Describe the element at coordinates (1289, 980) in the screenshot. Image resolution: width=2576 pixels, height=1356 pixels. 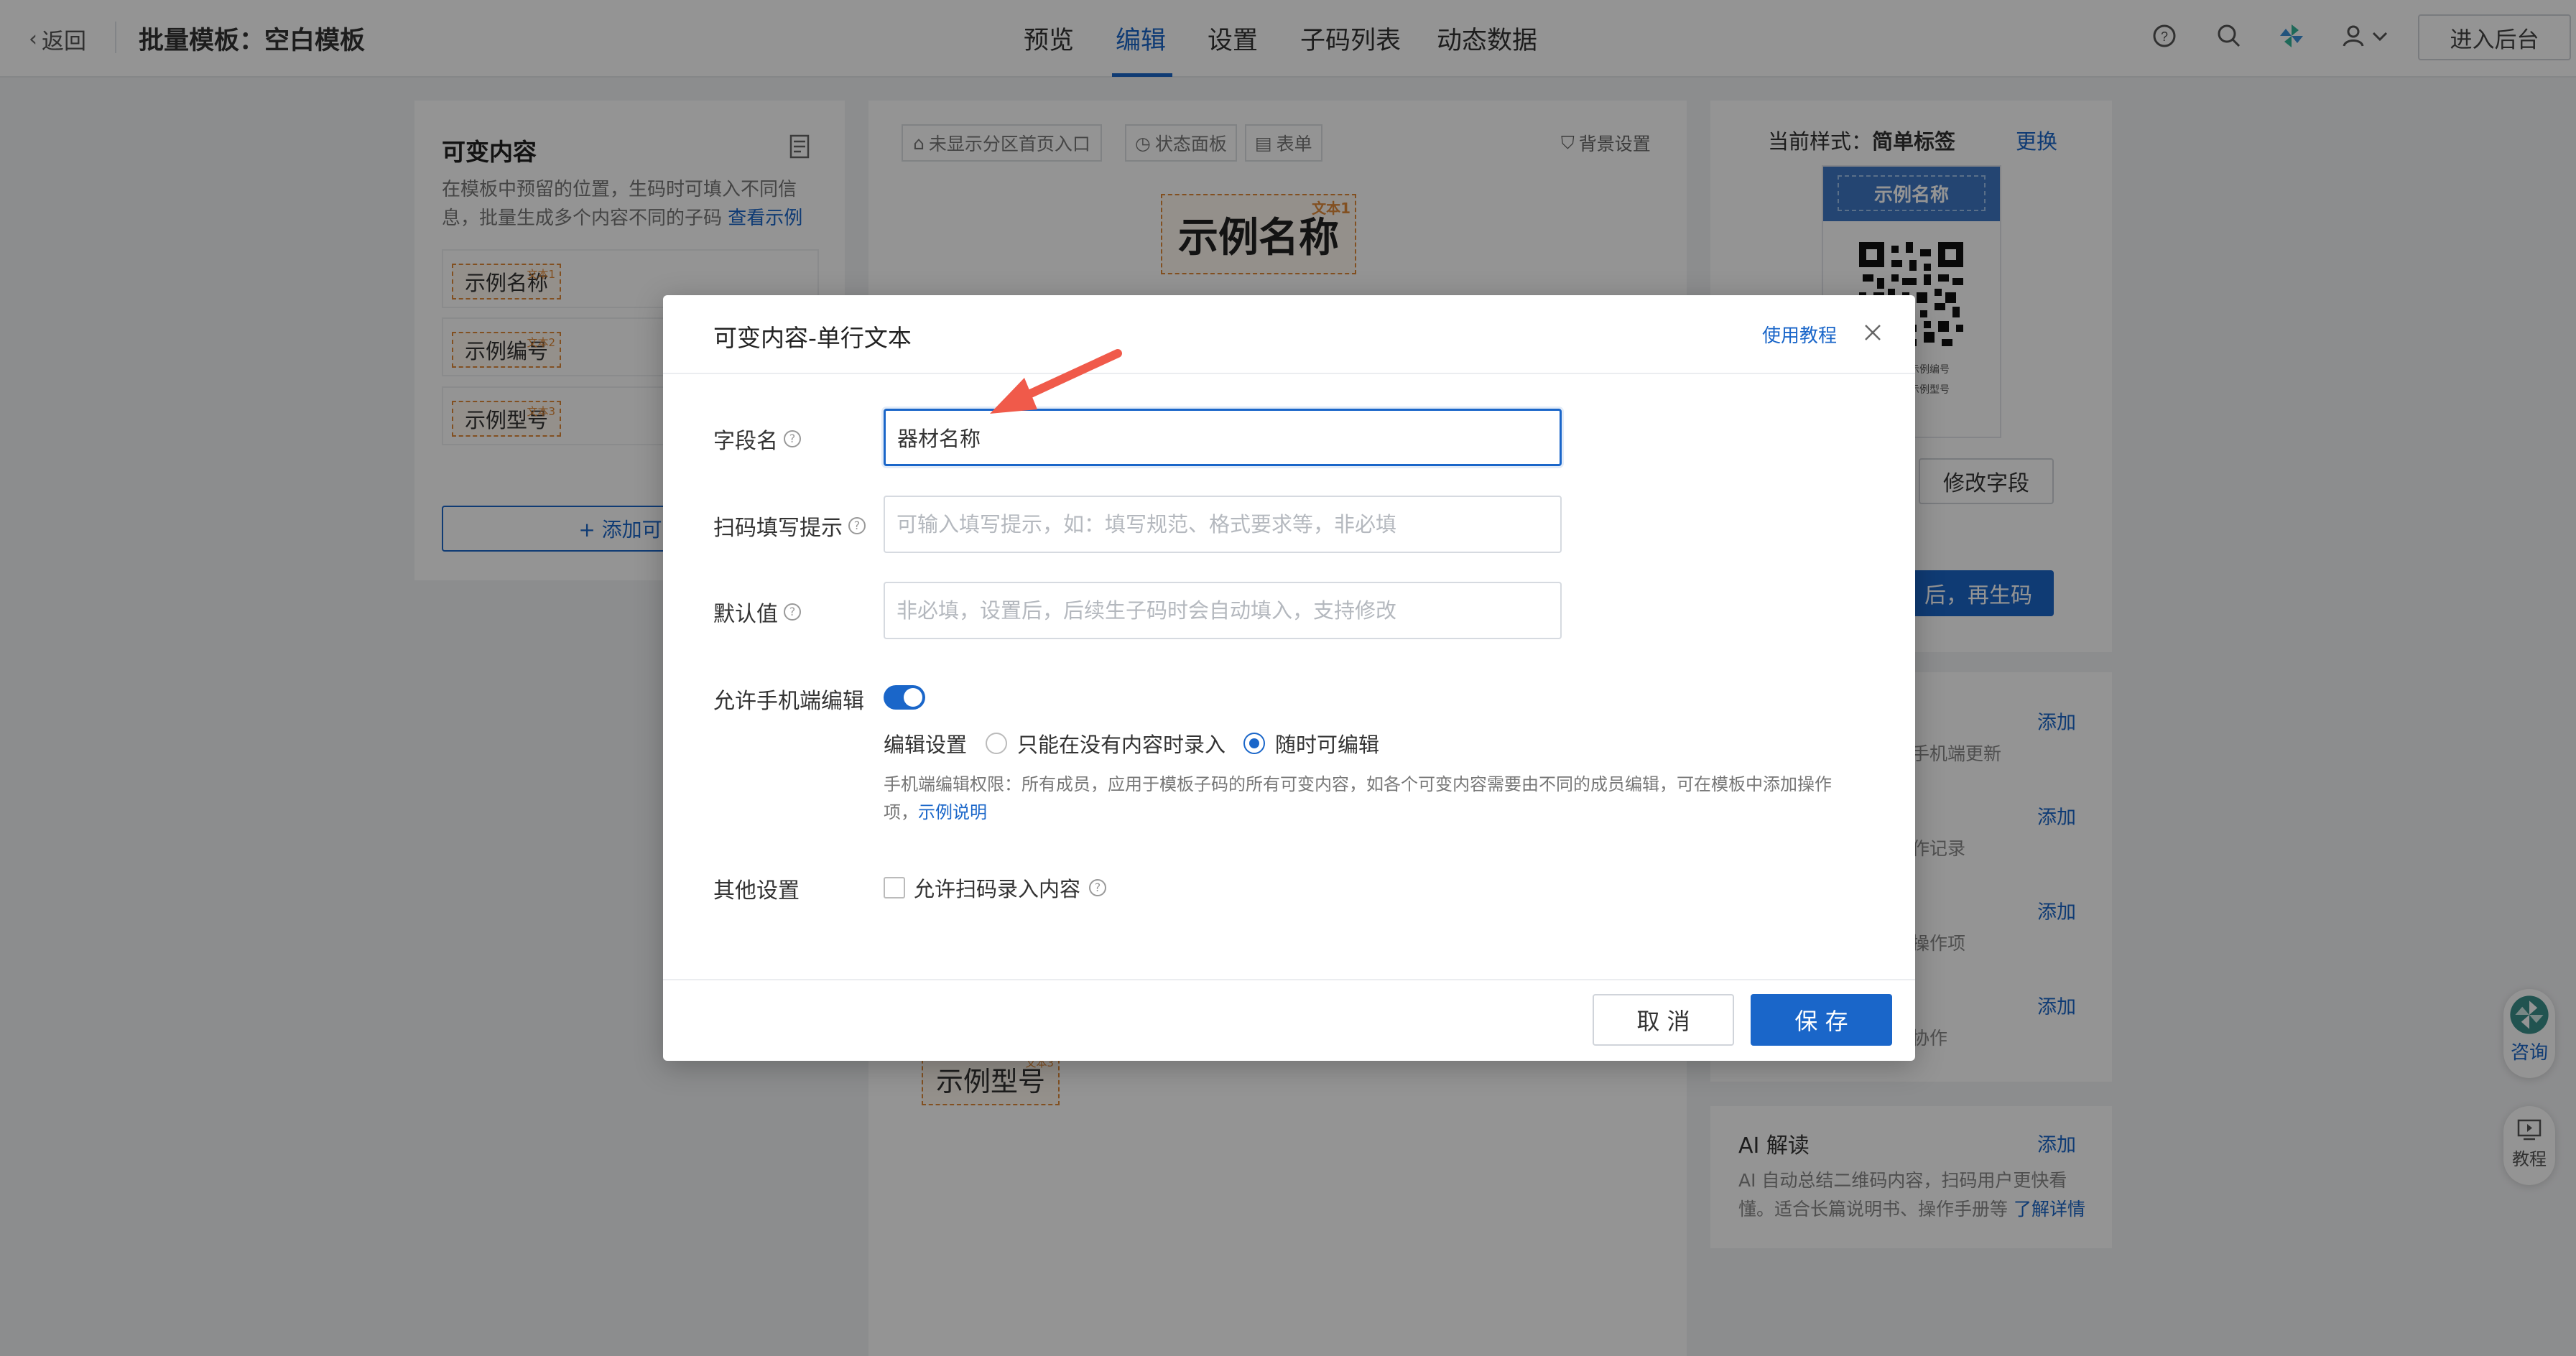
I see `modal-footer-divider` at that location.